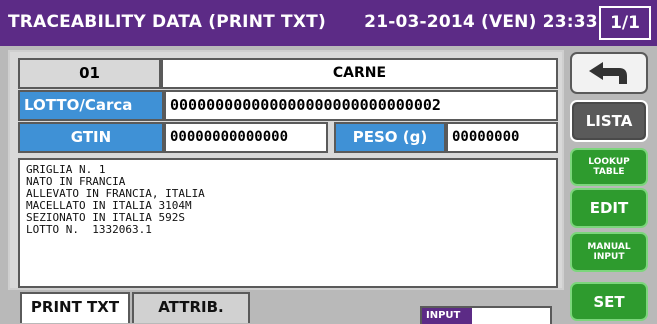 This screenshot has height=324, width=657. Describe the element at coordinates (359, 73) in the screenshot. I see `product-name-field: CARNE` at that location.